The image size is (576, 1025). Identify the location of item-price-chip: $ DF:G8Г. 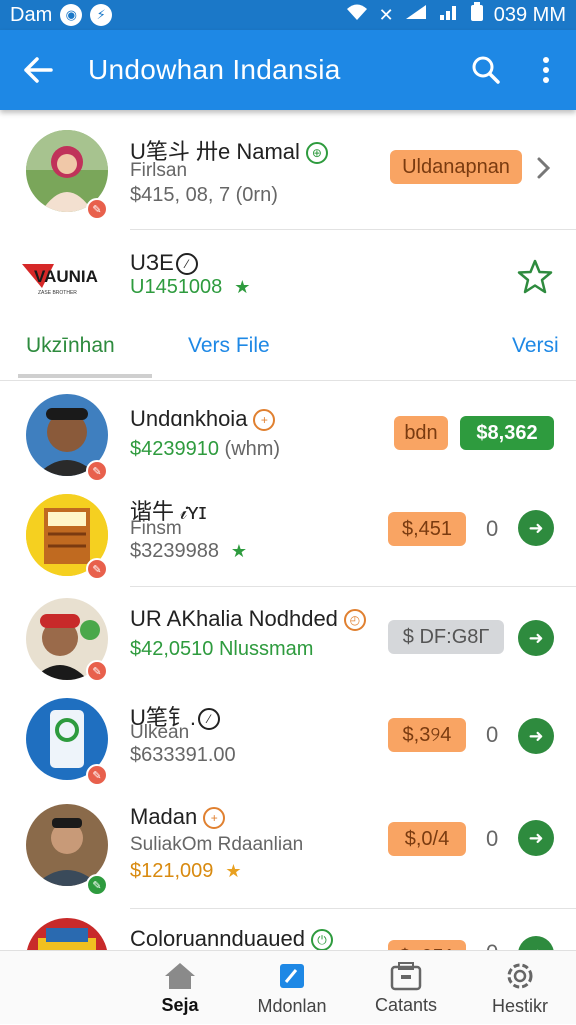
(446, 637).